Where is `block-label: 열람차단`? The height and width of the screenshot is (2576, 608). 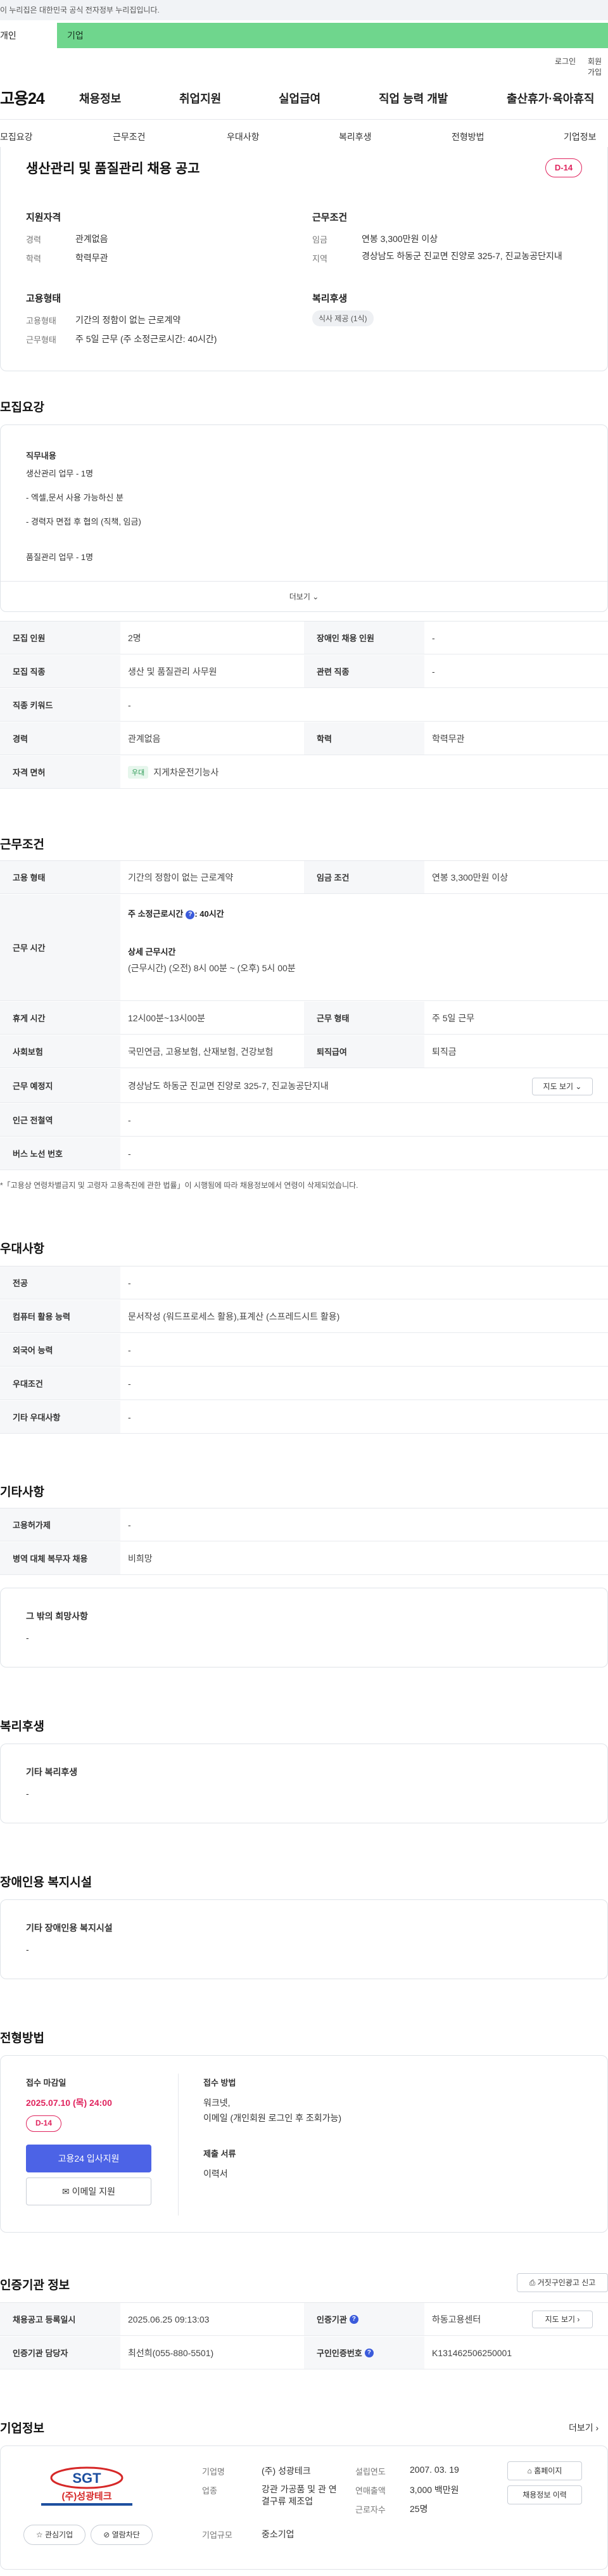 block-label: 열람차단 is located at coordinates (125, 2534).